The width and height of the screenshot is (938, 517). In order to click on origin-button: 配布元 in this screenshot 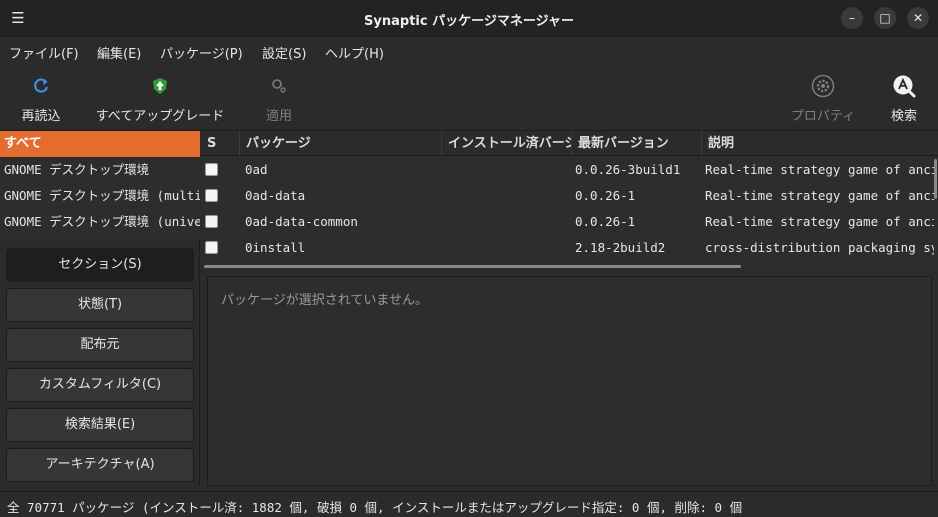, I will do `click(100, 345)`.